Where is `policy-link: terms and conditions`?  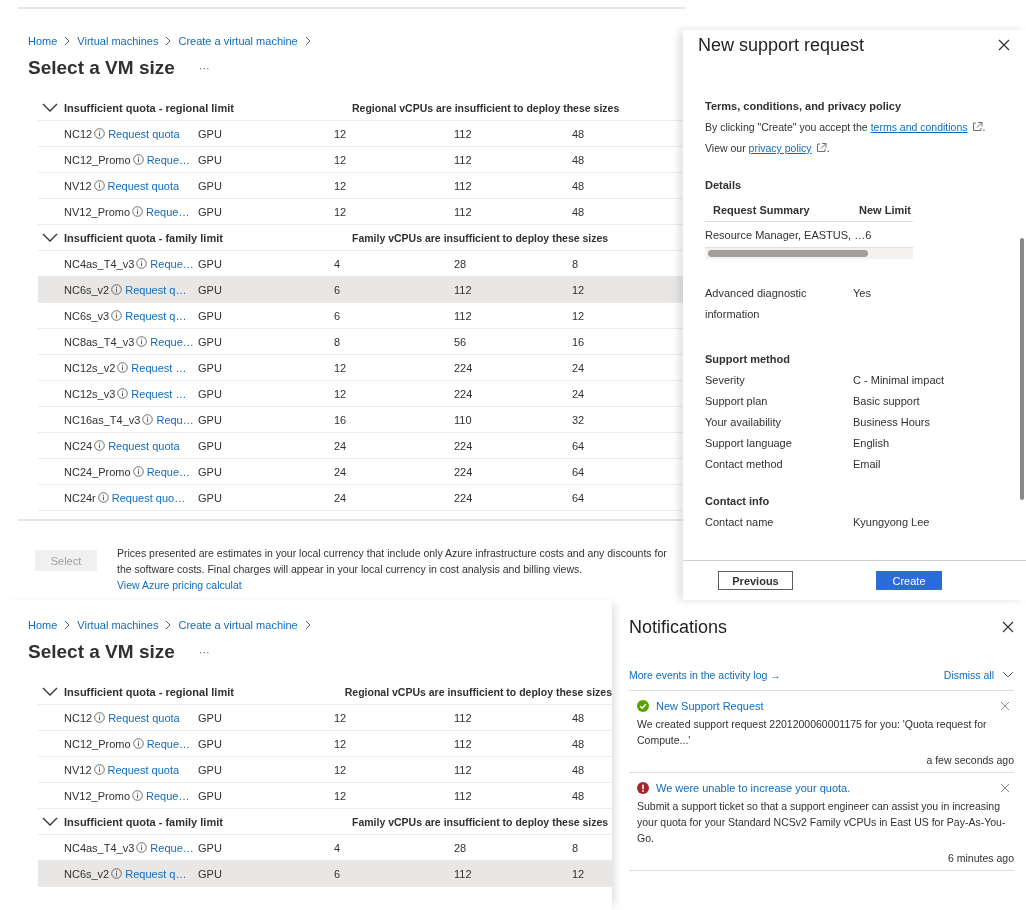 policy-link: terms and conditions is located at coordinates (919, 127).